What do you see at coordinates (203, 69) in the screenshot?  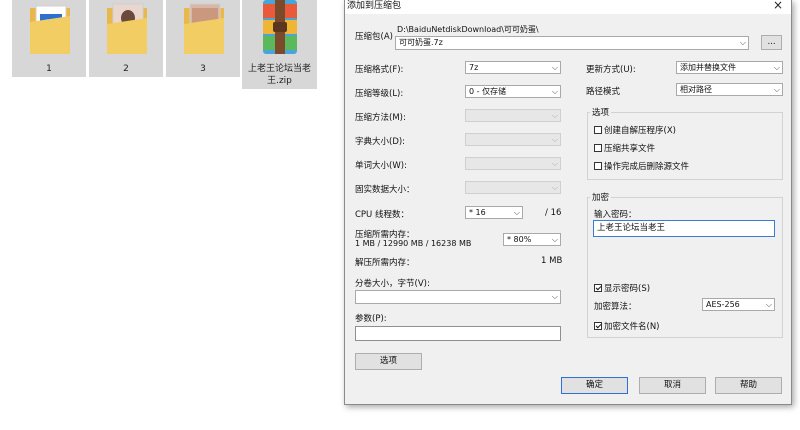 I see `folder-name: 3` at bounding box center [203, 69].